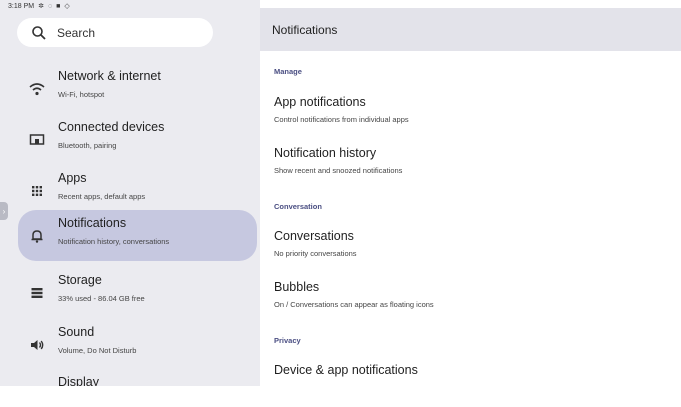 This screenshot has height=407, width=681. I want to click on section-header-privacy: Privacy, so click(287, 340).